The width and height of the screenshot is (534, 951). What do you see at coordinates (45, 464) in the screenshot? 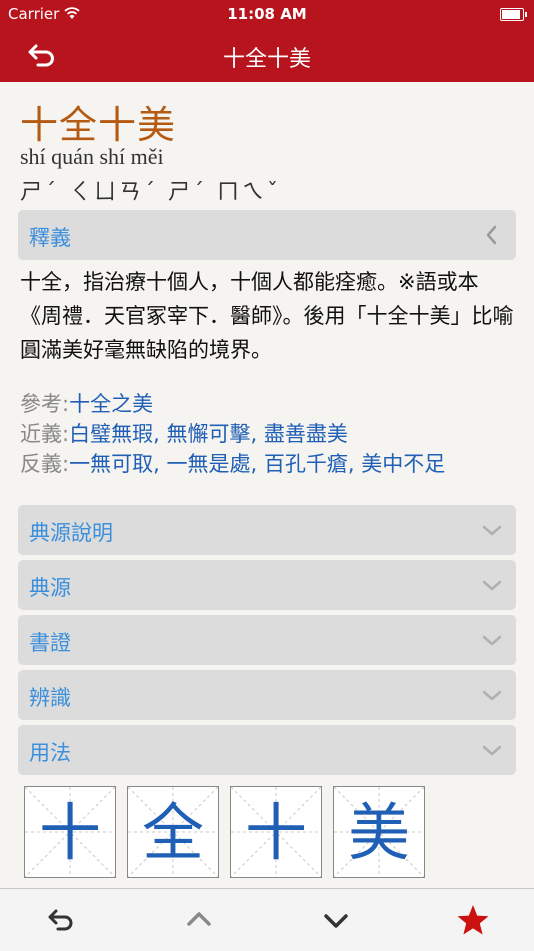
I see `antonym-label: 反義:` at bounding box center [45, 464].